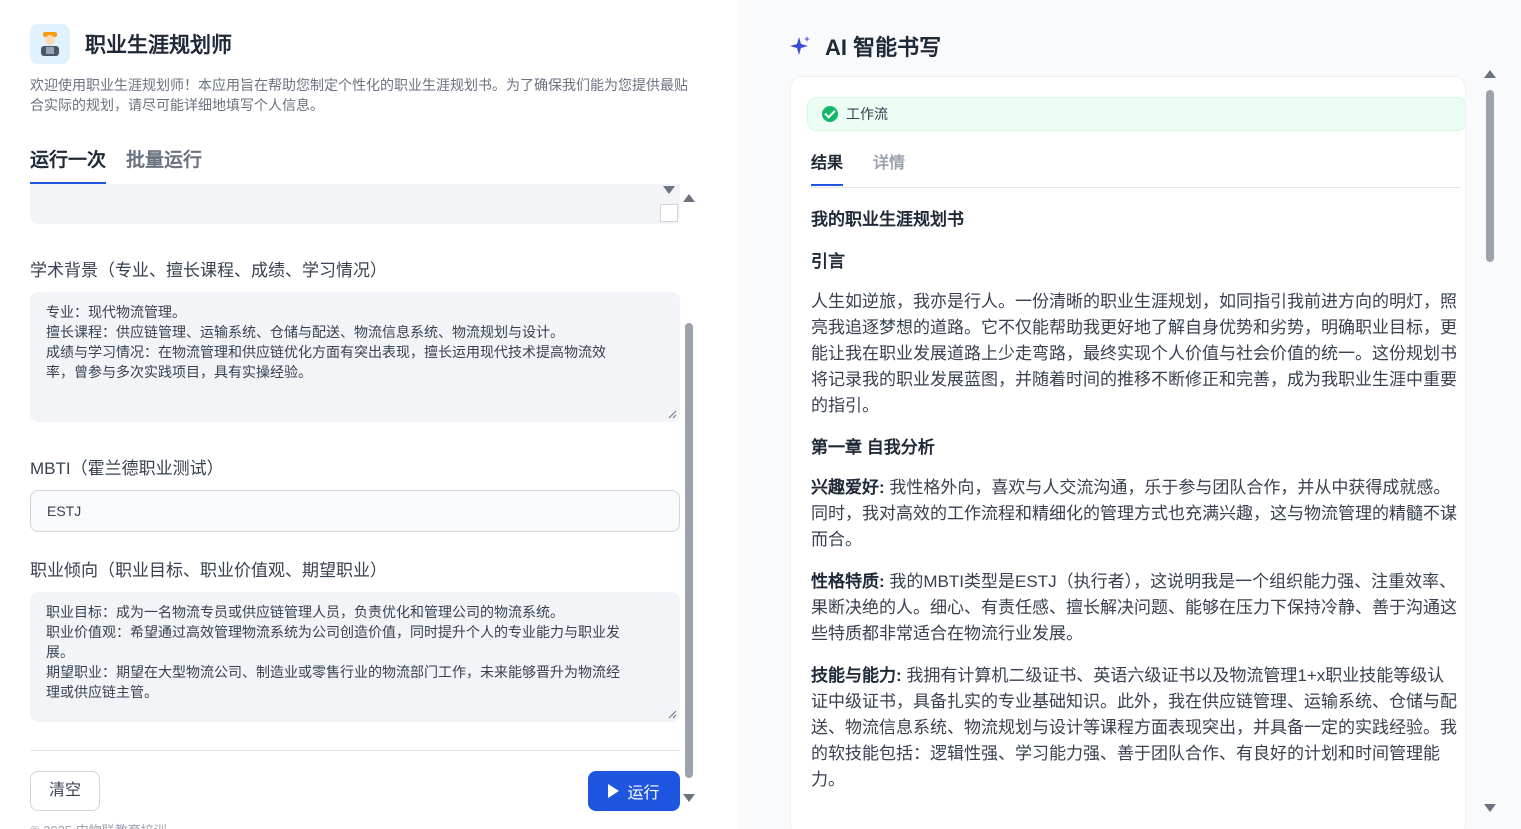  Describe the element at coordinates (848, 581) in the screenshot. I see `item-term: 性格特质:` at that location.